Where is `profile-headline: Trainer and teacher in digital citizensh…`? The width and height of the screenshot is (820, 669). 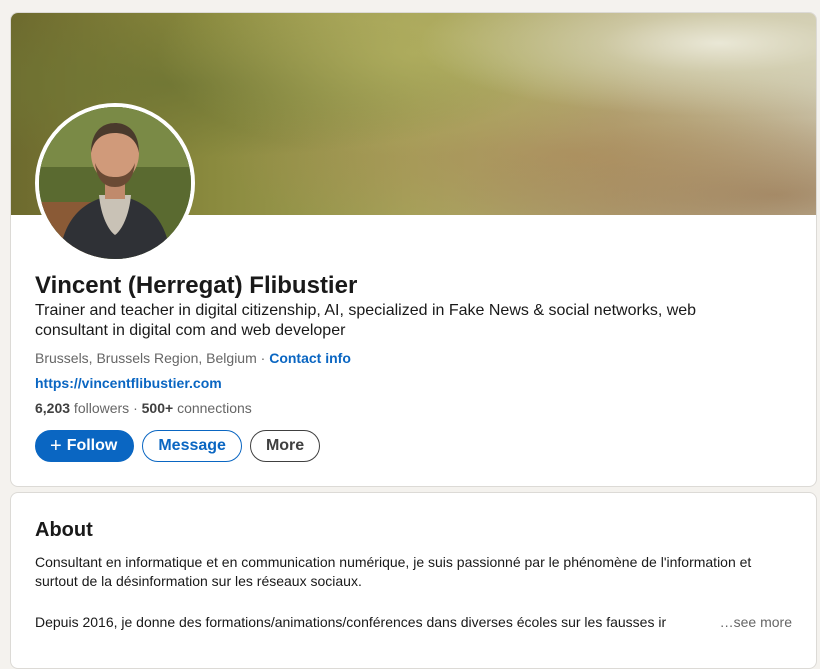
profile-headline: Trainer and teacher in digital citizensh… is located at coordinates (366, 320).